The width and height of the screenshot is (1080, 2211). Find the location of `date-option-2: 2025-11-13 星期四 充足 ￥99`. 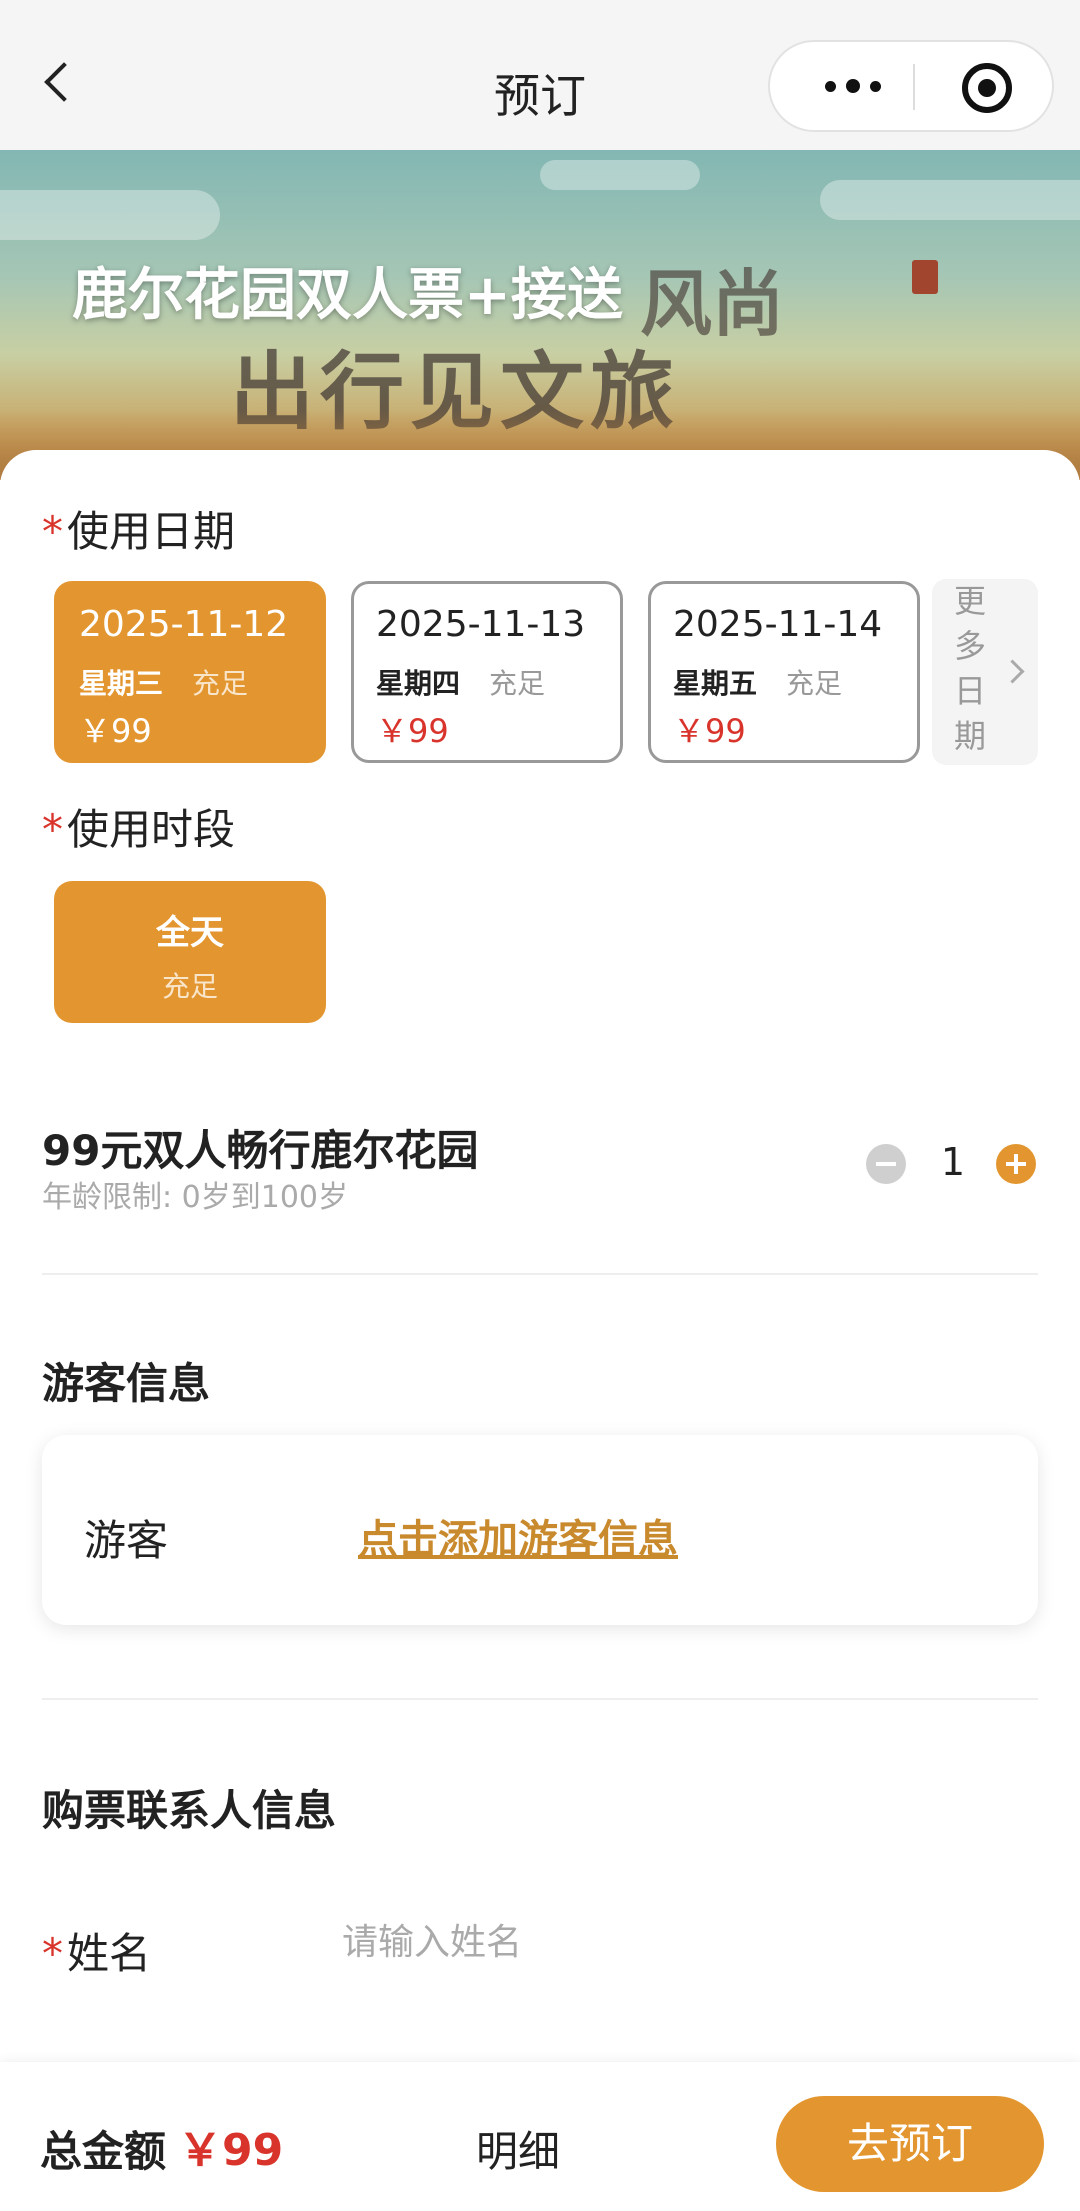

date-option-2: 2025-11-13 星期四 充足 ￥99 is located at coordinates (487, 672).